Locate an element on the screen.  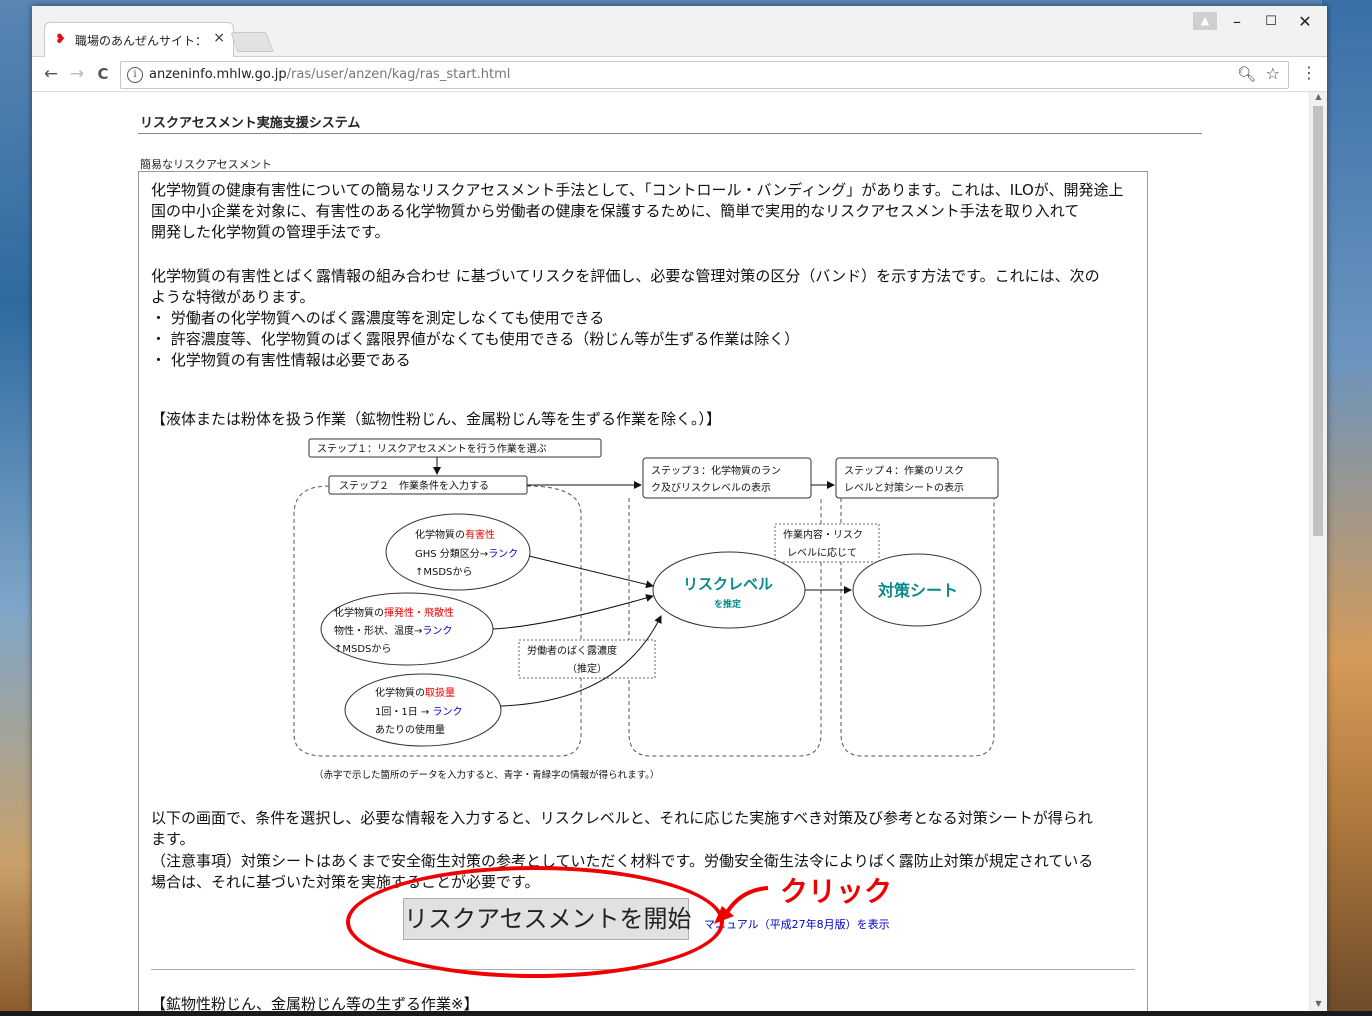
taskbar is located at coordinates (686, 1013).